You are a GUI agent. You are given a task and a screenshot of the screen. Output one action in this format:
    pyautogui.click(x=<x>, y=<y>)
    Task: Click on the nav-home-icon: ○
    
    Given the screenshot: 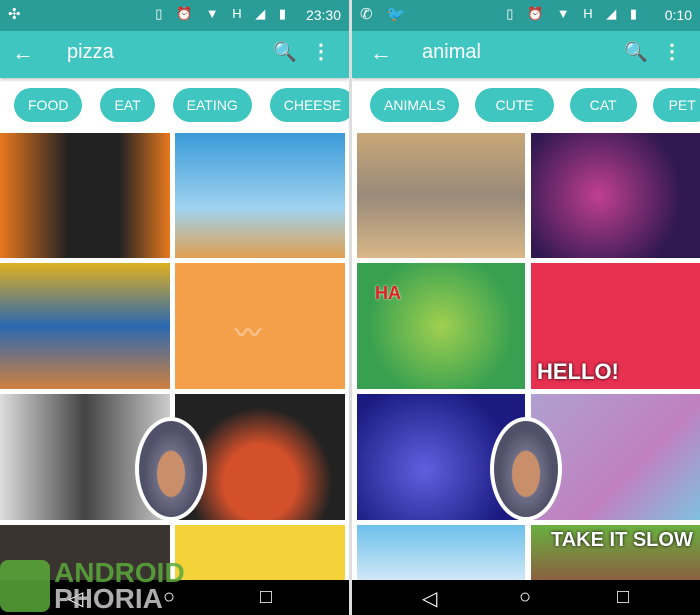 What is the action you would take?
    pyautogui.click(x=525, y=597)
    